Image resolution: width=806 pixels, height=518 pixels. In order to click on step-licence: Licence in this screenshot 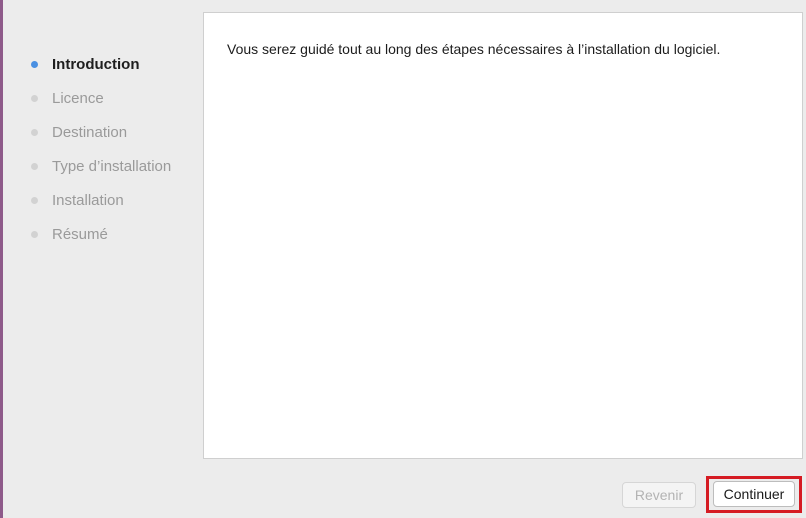, I will do `click(101, 98)`.